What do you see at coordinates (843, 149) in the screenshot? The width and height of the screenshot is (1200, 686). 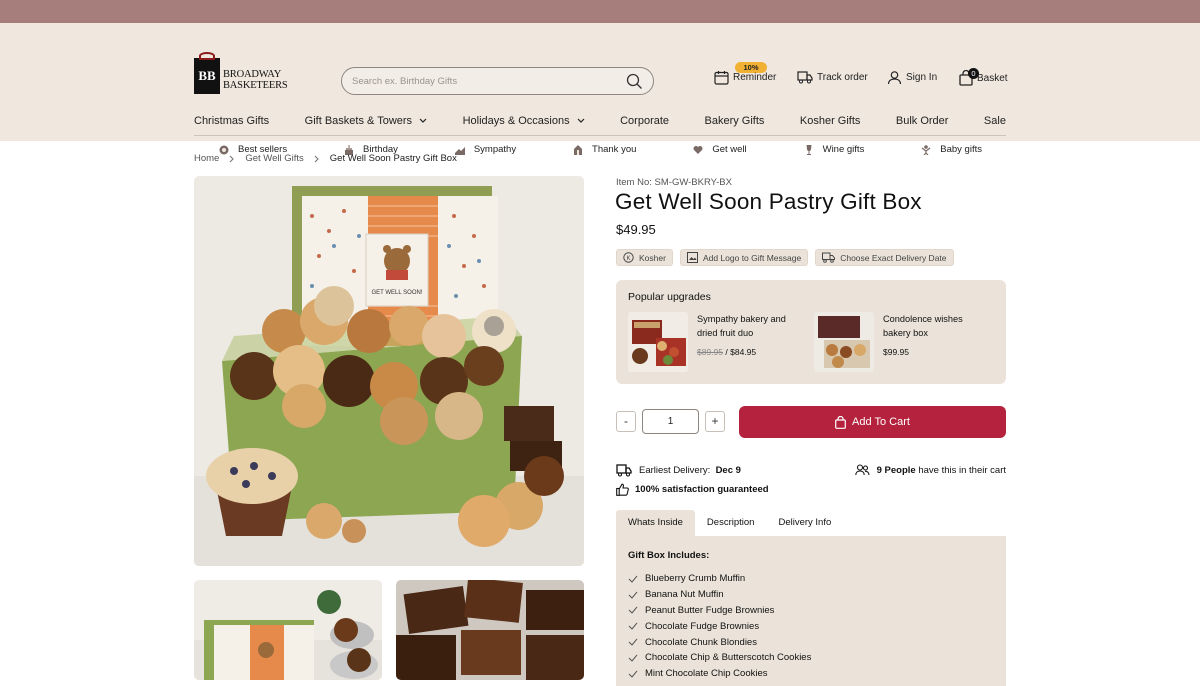 I see `subnav-label: Wine gifts` at bounding box center [843, 149].